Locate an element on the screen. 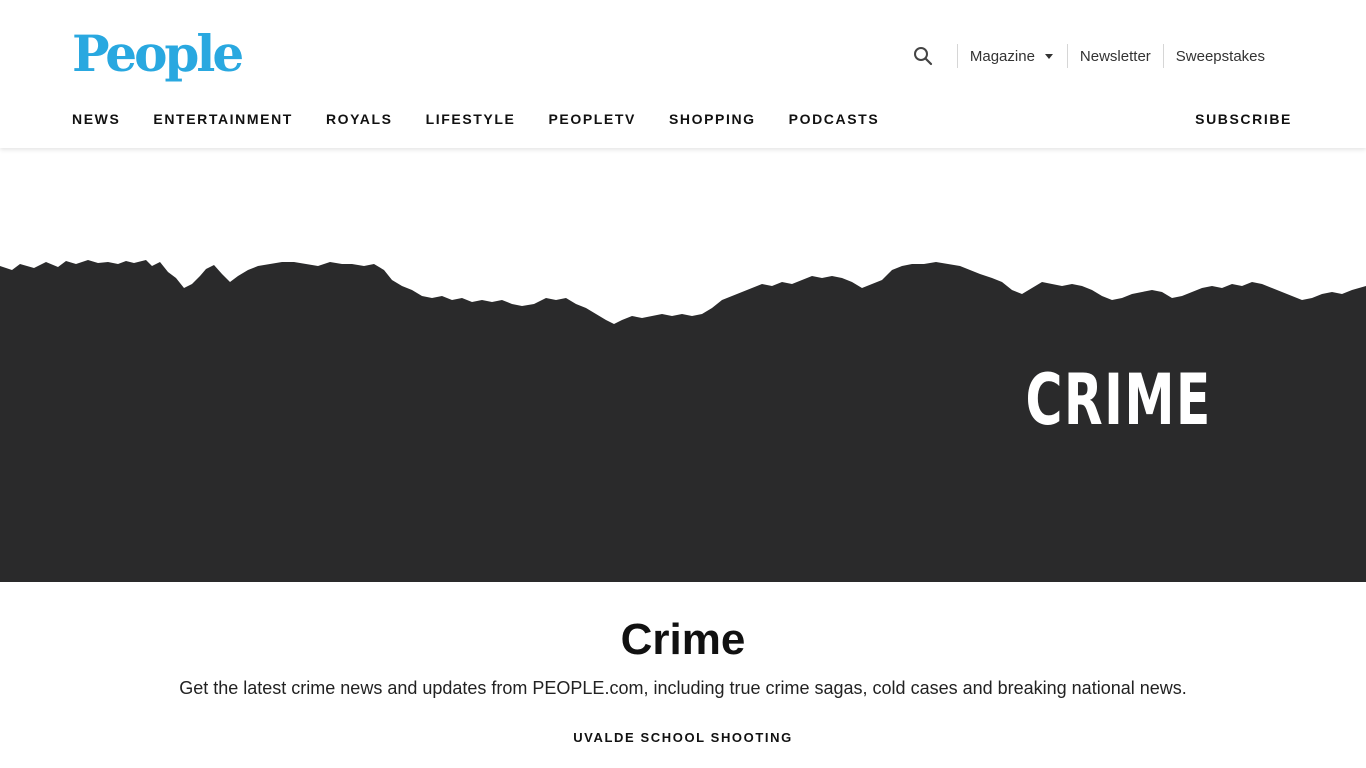  nav-item-royals: ROYALS is located at coordinates (359, 119).